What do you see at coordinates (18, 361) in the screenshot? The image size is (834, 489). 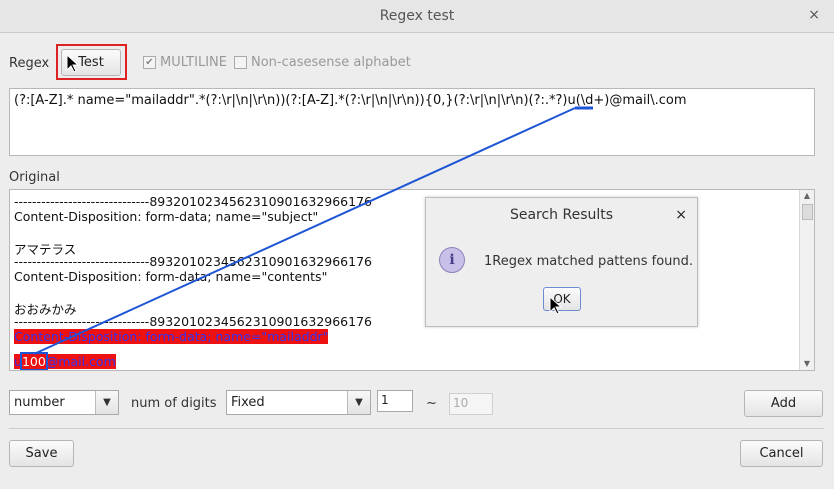 I see `match-prefix: u` at bounding box center [18, 361].